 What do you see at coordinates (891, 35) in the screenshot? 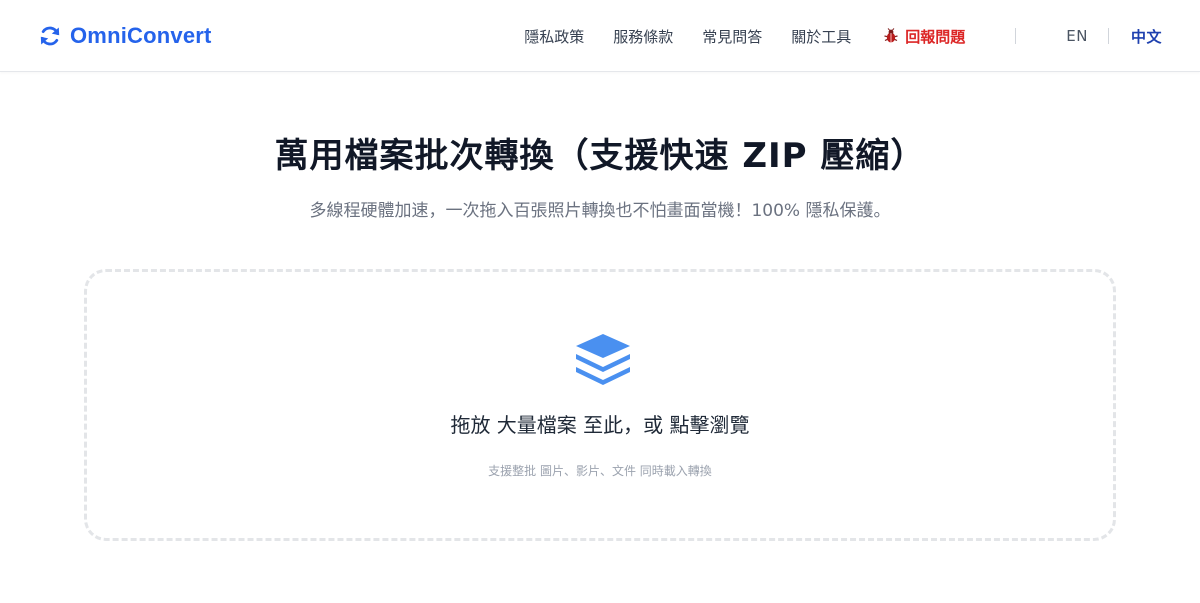
I see `bug-icon` at bounding box center [891, 35].